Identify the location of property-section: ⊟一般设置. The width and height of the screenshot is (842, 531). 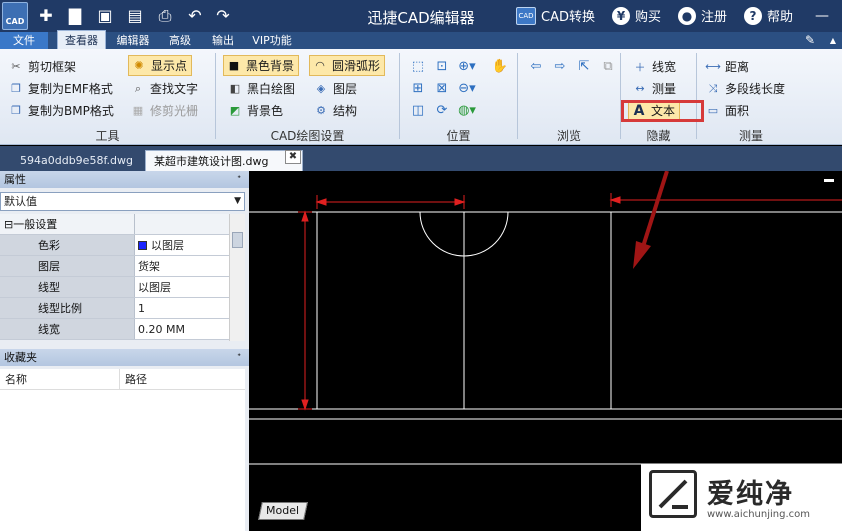
(114, 224).